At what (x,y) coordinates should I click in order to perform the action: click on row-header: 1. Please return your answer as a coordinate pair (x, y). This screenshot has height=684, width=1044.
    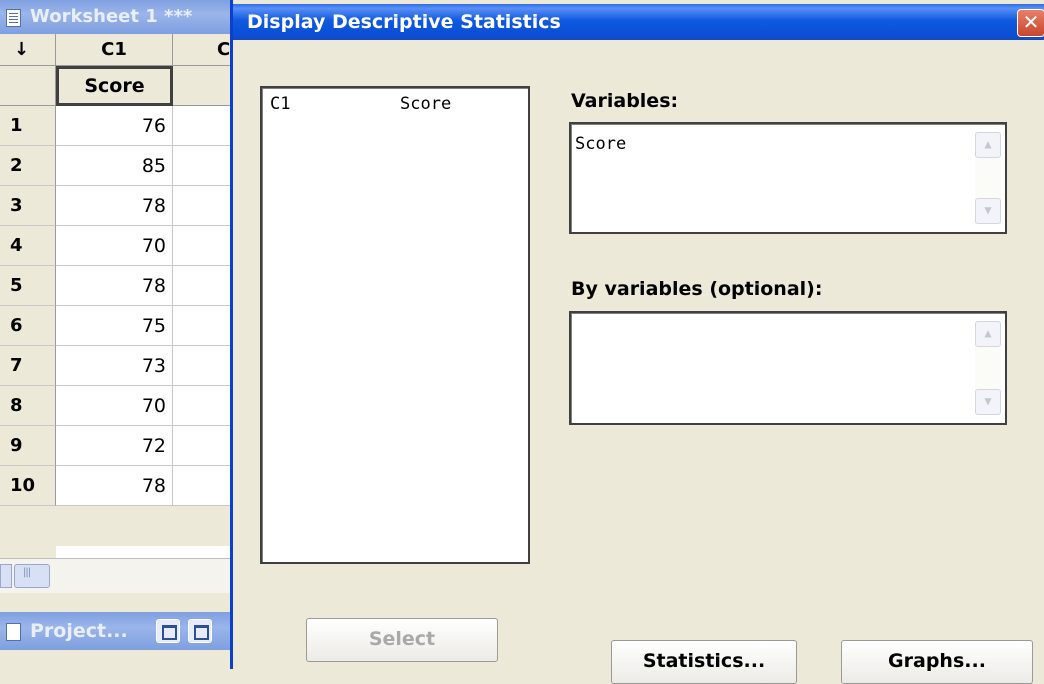
    Looking at the image, I should click on (28, 126).